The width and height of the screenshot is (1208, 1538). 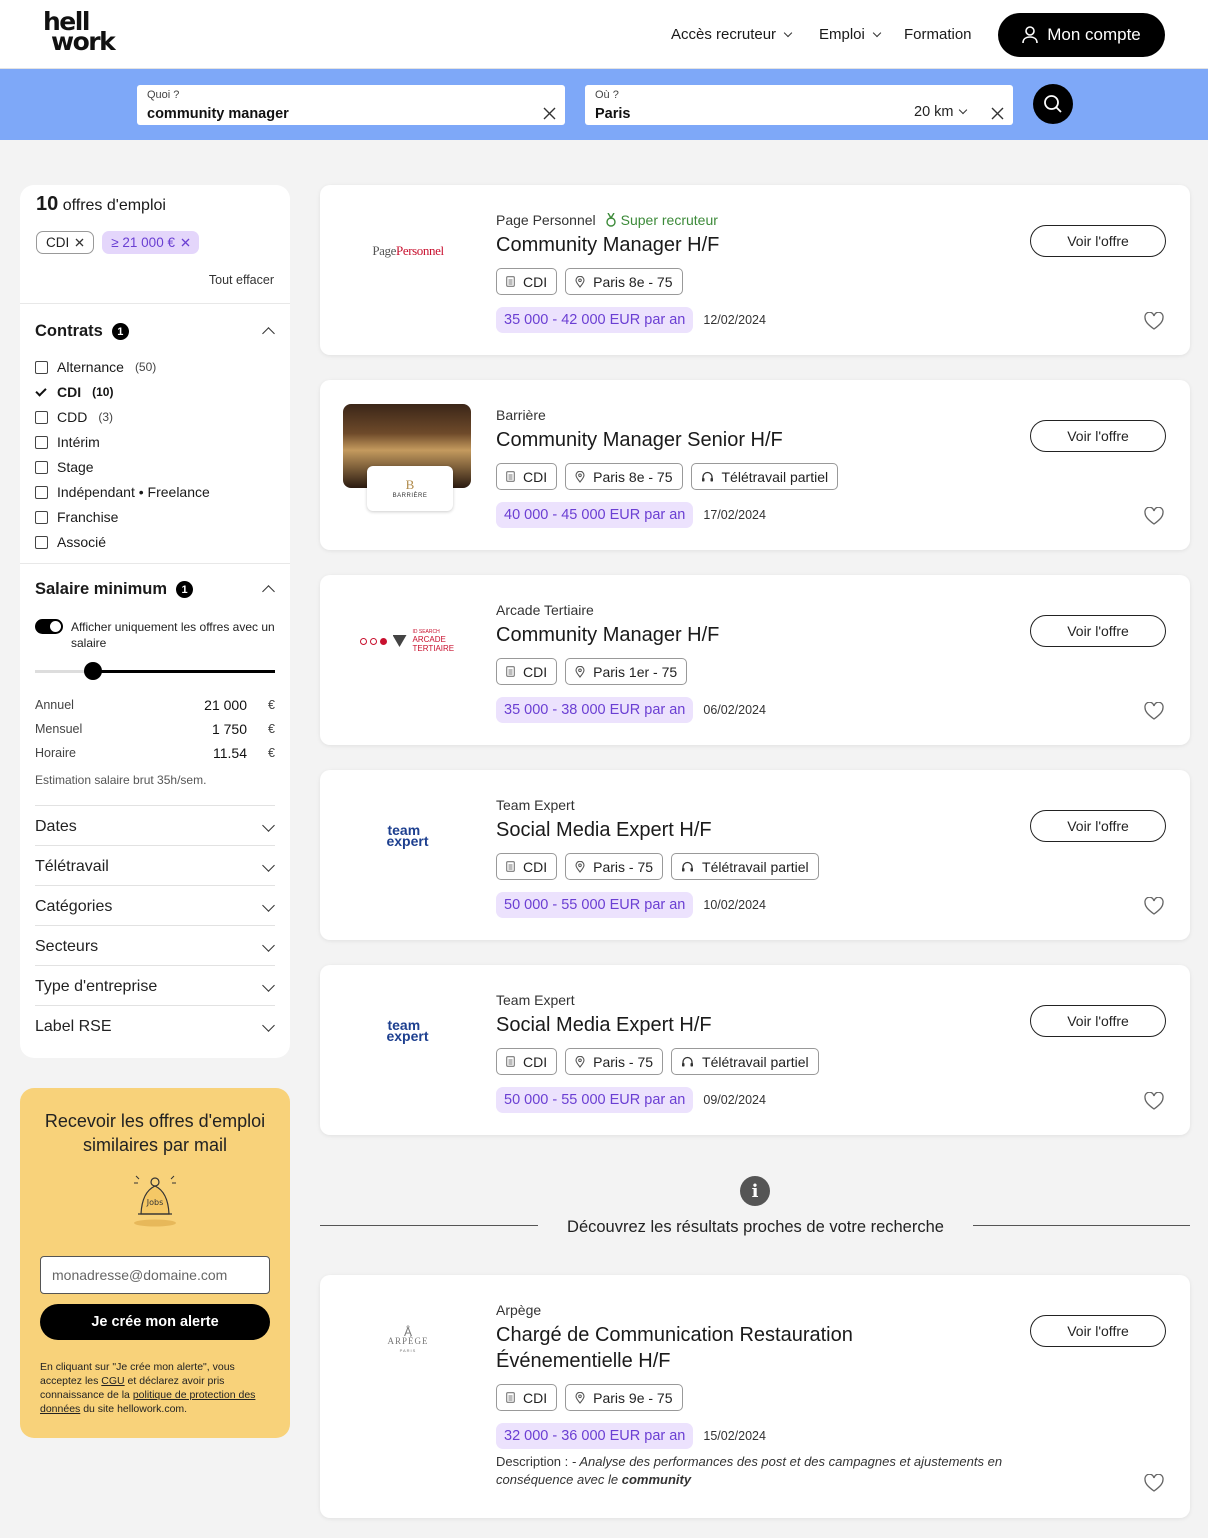 I want to click on salary-badge: 50 000 - 55 000 EUR par an, so click(x=595, y=1100).